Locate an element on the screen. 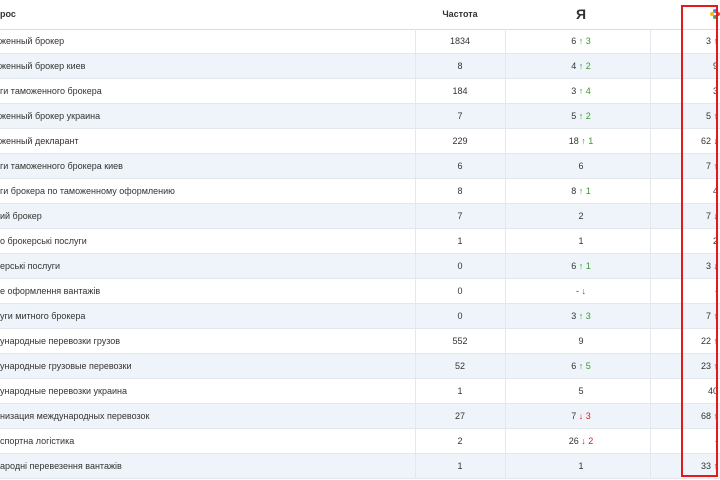 This screenshot has width=720, height=480. yandex-position-cell: 8 ↑ 1 is located at coordinates (581, 191).